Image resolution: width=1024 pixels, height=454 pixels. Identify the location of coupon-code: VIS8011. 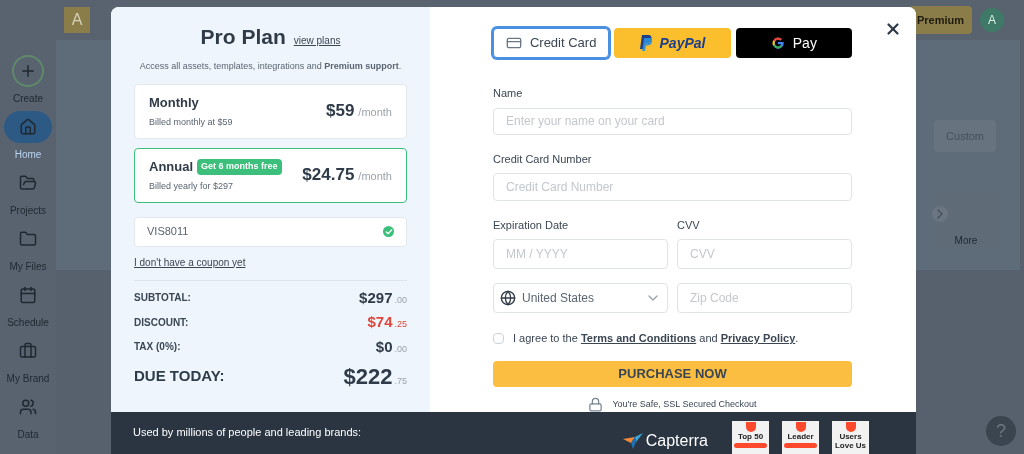
(168, 232).